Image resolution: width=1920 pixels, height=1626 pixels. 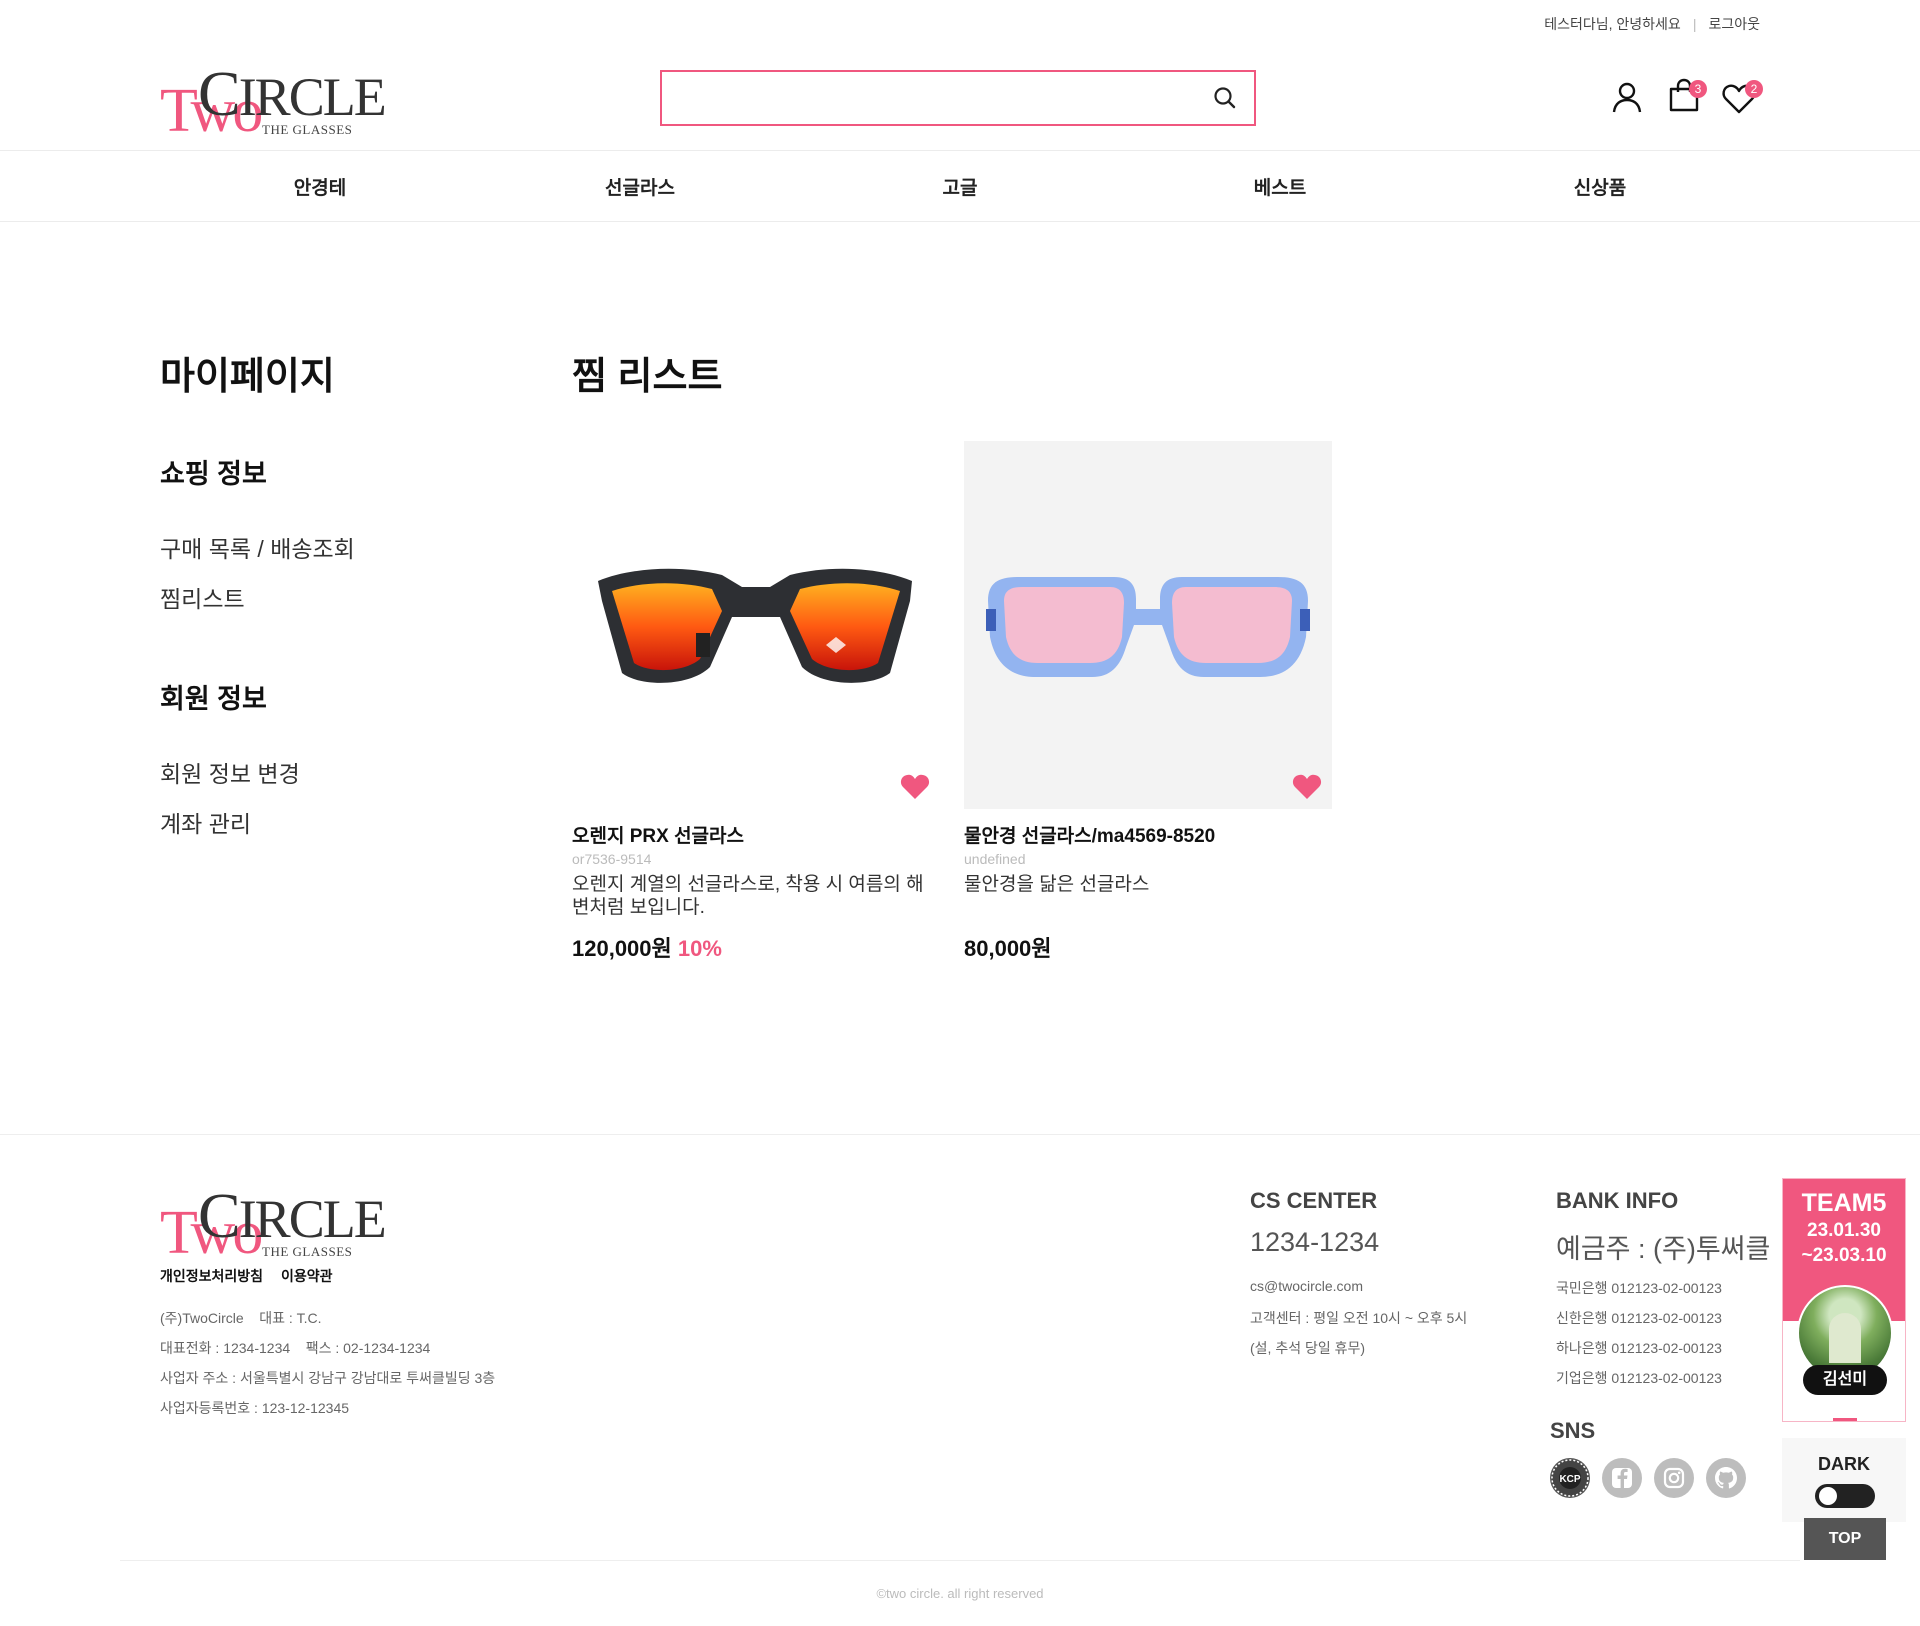 I want to click on contact-line: 대표전화 : 1234-1234 팩스 : 02-1234-1234, so click(x=295, y=1348).